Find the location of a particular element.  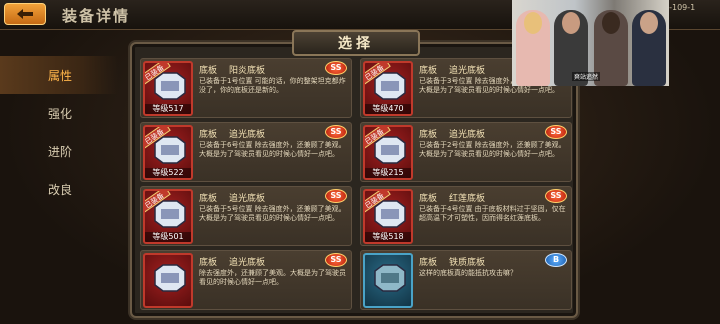

sidebar-item-label: 强化 is located at coordinates (60, 113).